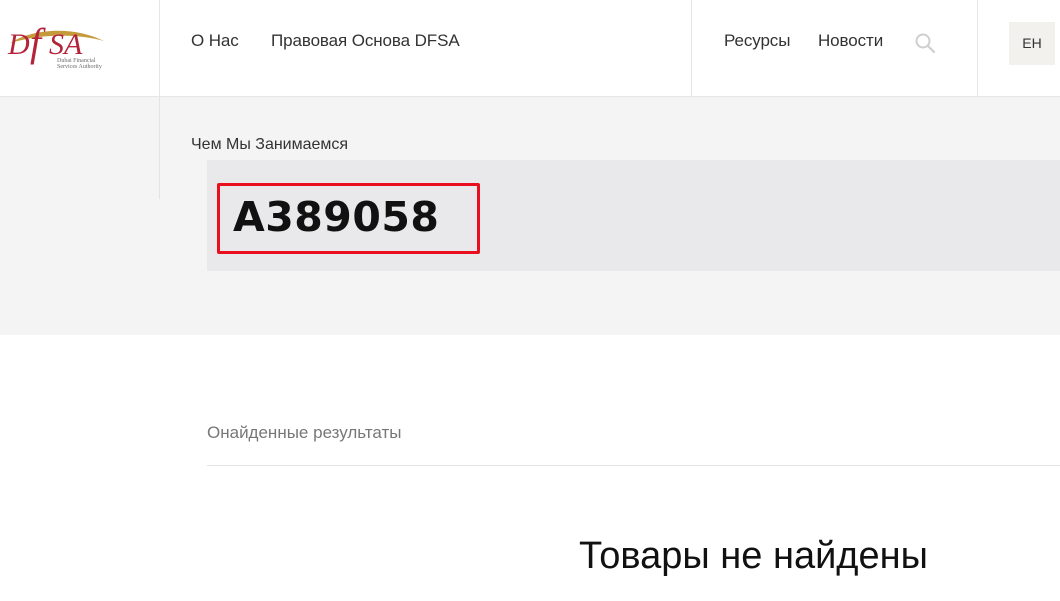 This screenshot has height=601, width=1060. Describe the element at coordinates (1032, 43) in the screenshot. I see `language-switch-button: EH` at that location.